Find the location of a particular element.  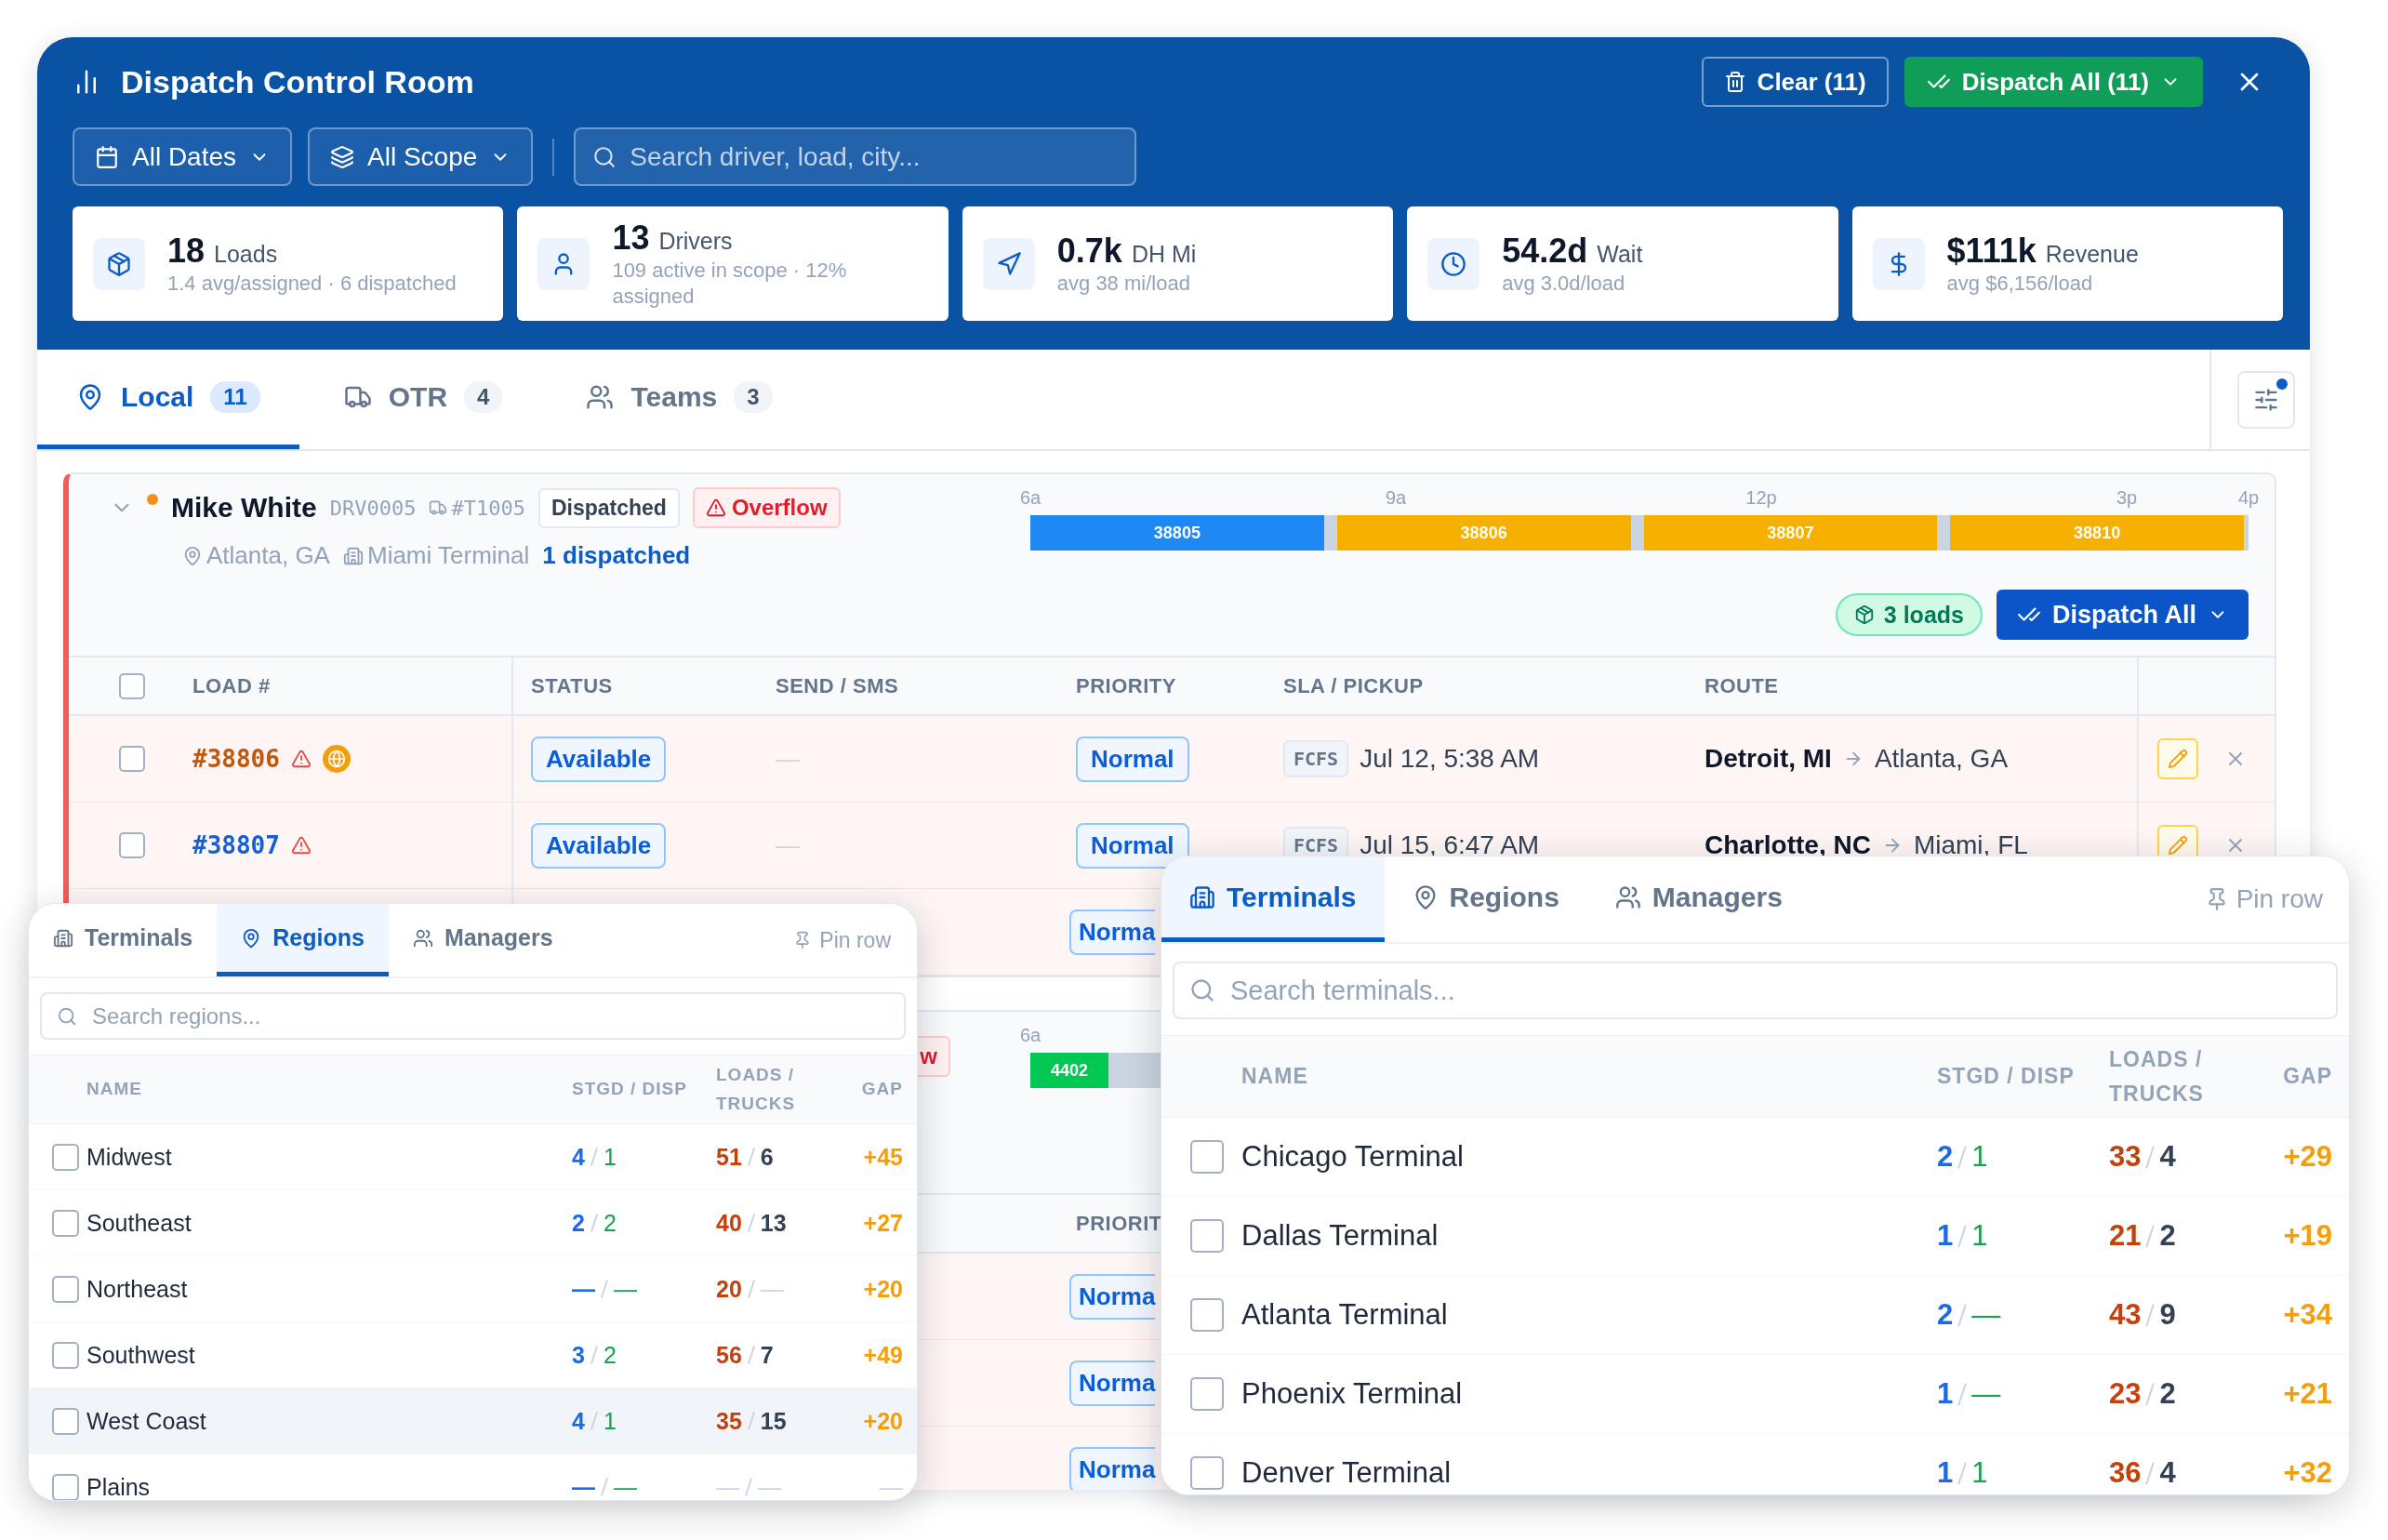

column-header: SLA / PICKUP is located at coordinates (1353, 685).